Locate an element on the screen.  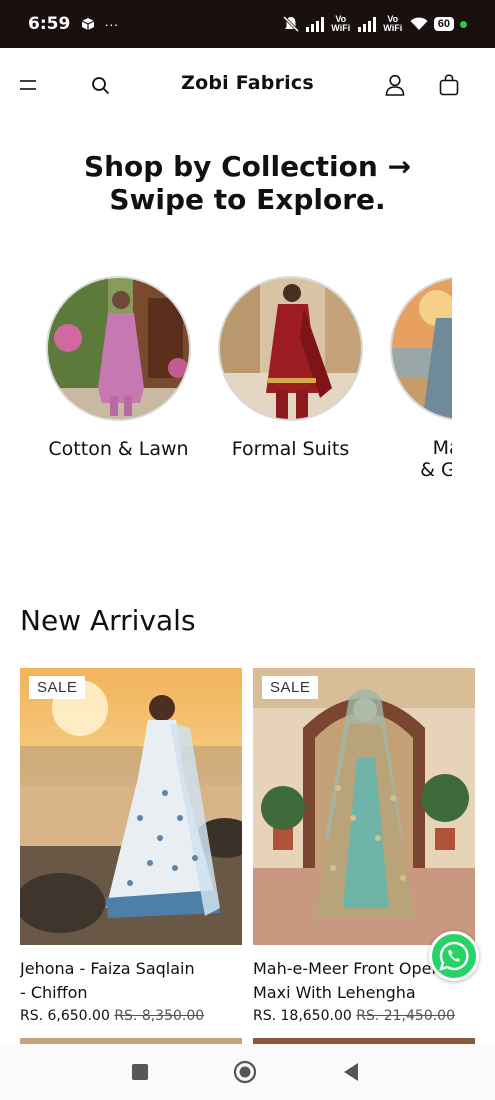
product-title: Jehona - Faiza Saqlain - Chiffon is located at coordinates (131, 981).